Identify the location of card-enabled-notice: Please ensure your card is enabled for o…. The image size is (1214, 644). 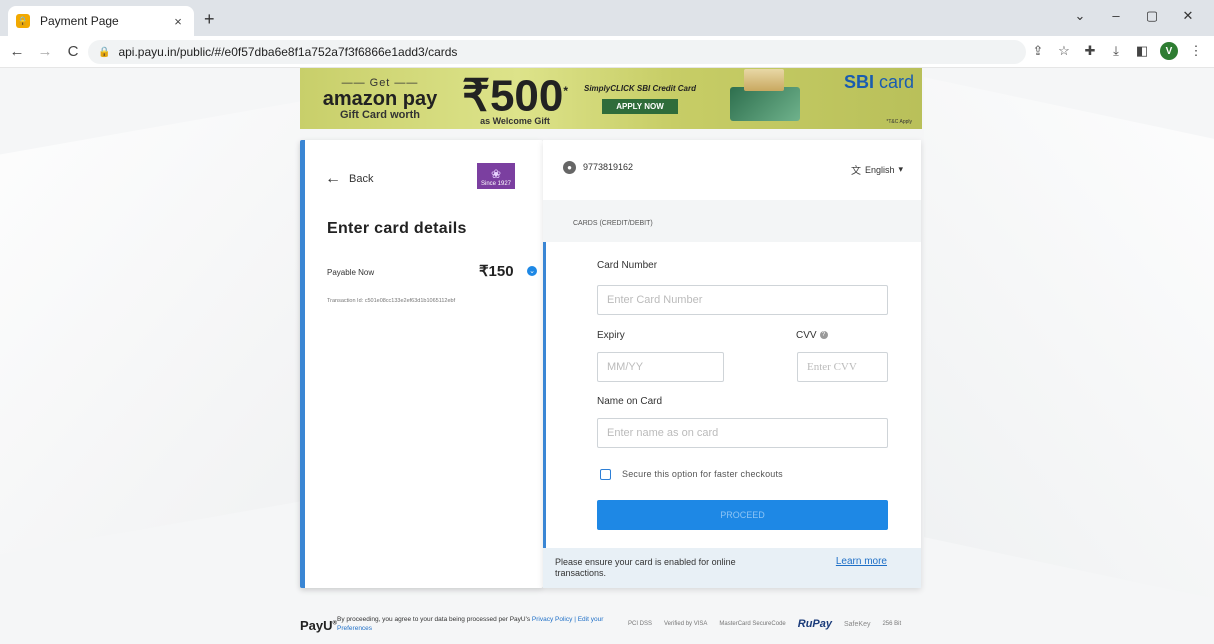
(732, 568).